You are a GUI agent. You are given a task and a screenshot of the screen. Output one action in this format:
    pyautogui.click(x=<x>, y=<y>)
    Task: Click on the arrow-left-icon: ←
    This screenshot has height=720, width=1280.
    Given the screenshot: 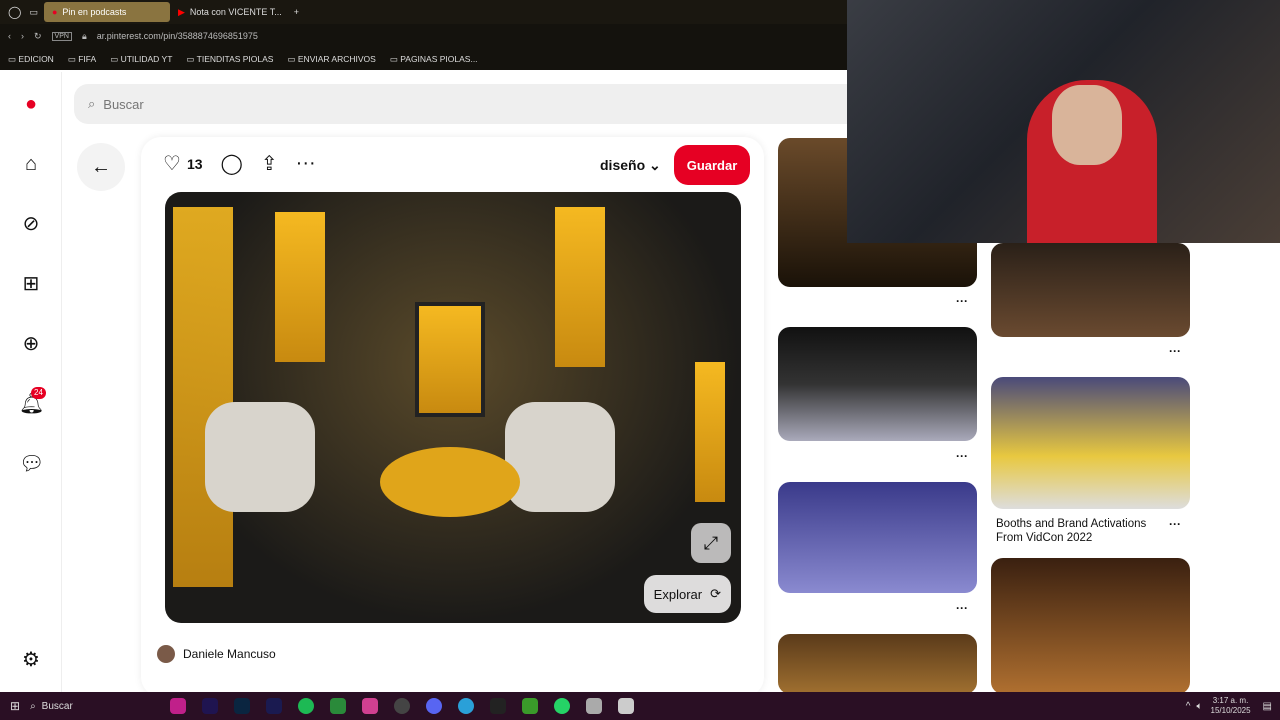 What is the action you would take?
    pyautogui.click(x=101, y=167)
    